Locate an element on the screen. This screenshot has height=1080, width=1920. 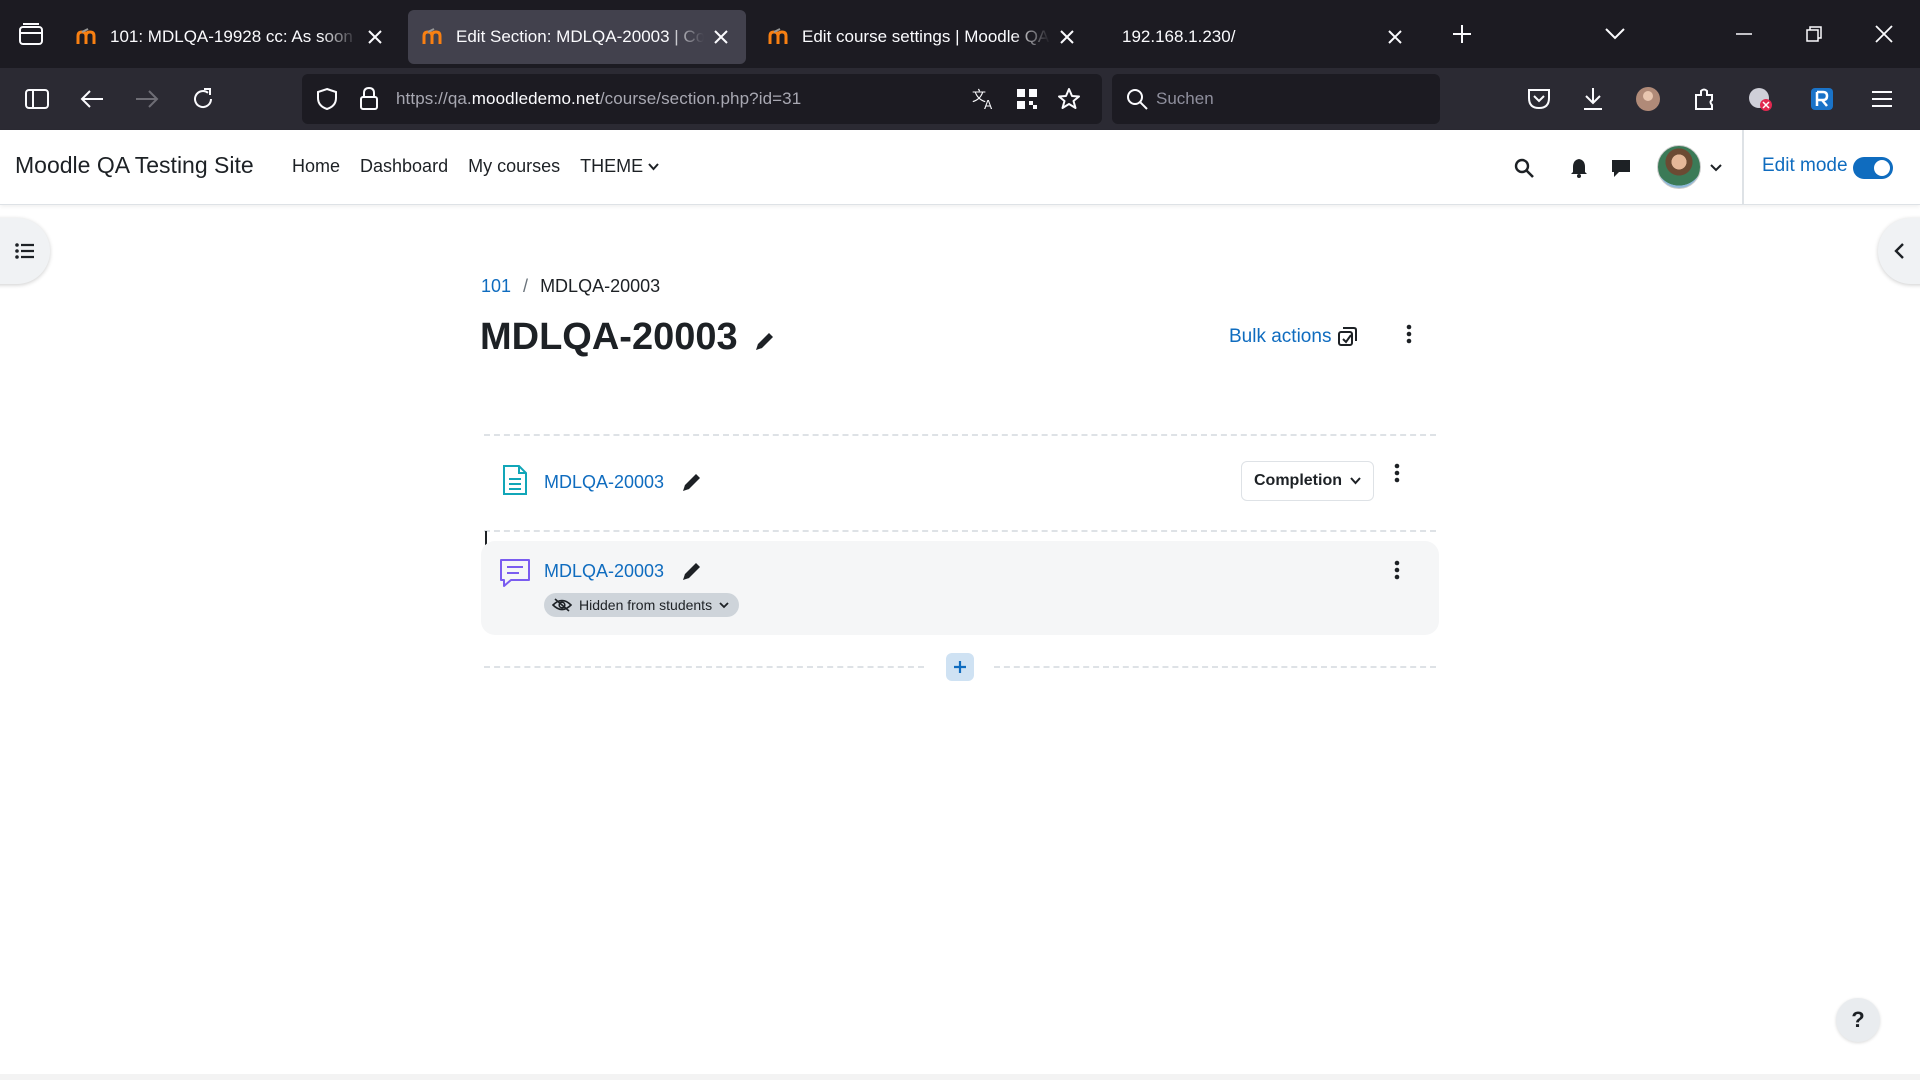
tab-title: 101: MDLQA-19928 cc: As soon as we h is located at coordinates (234, 36).